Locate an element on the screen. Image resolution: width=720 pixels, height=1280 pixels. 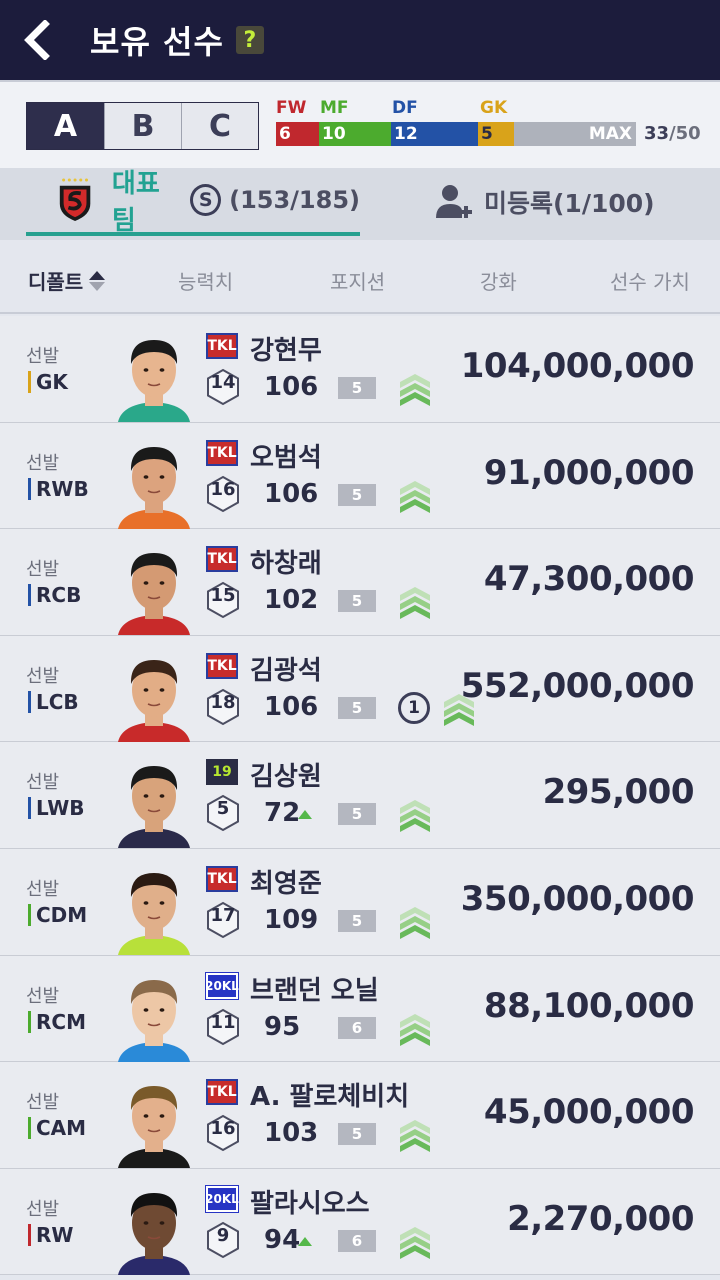
top-bar: 보유 선수 ? is located at coordinates (360, 40).